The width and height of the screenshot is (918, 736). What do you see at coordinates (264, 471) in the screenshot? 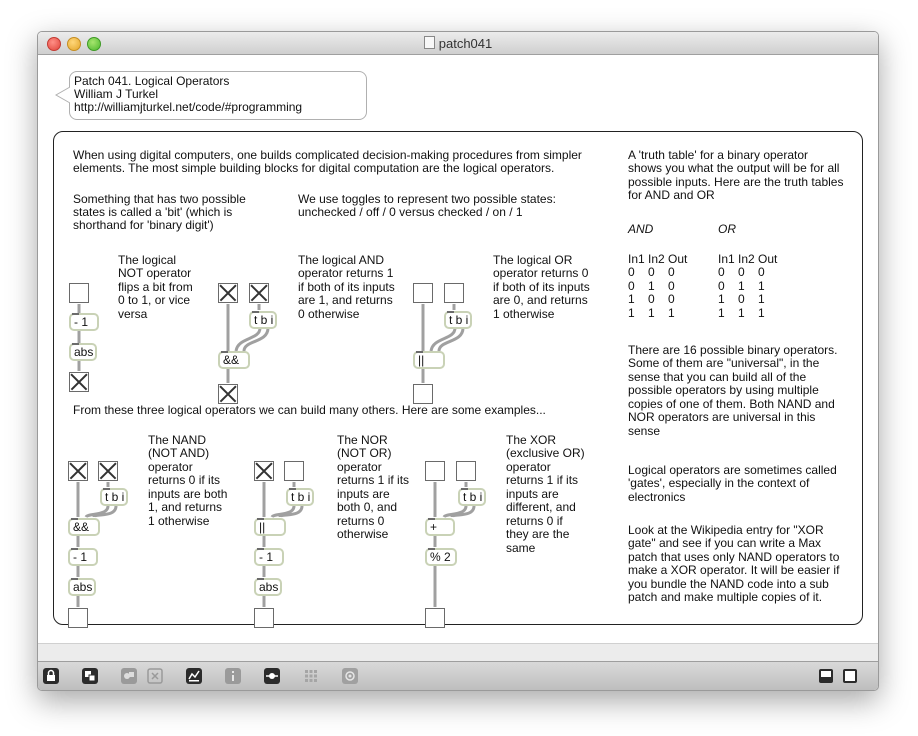
I see `nor-input-left-toggle` at bounding box center [264, 471].